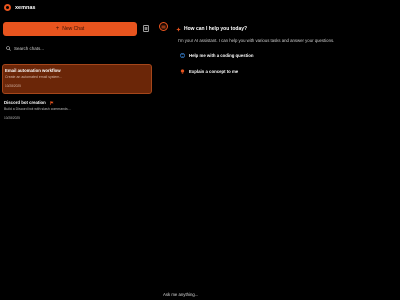 The image size is (400, 300). Describe the element at coordinates (25, 7) in the screenshot. I see `brand-name: xemnas` at that location.